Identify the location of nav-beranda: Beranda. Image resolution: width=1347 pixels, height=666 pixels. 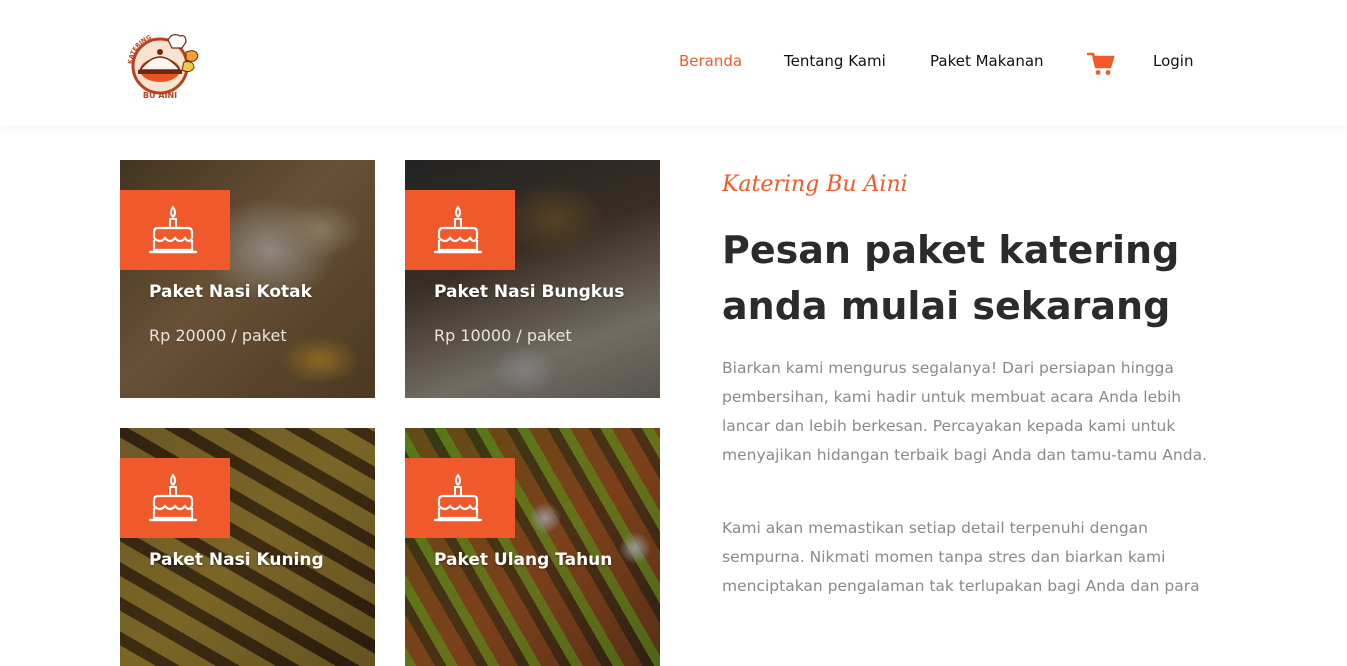
(710, 61).